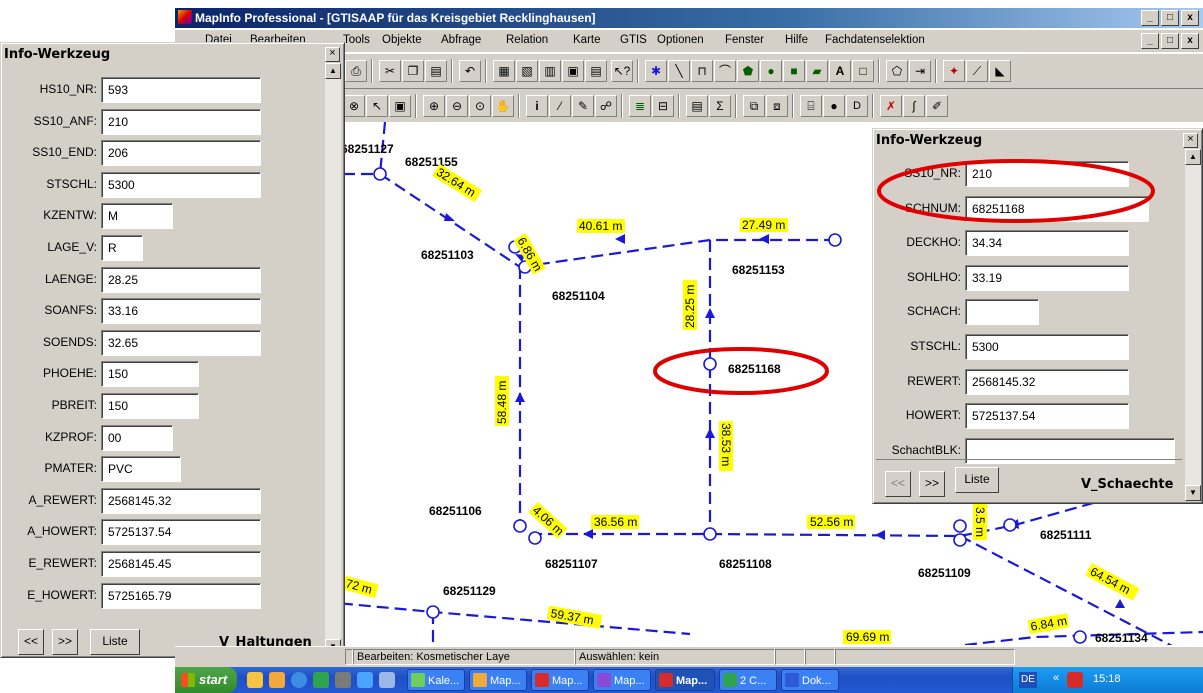 This screenshot has height=693, width=1203. What do you see at coordinates (920, 71) in the screenshot?
I see `add-node-icon: ⇥` at bounding box center [920, 71].